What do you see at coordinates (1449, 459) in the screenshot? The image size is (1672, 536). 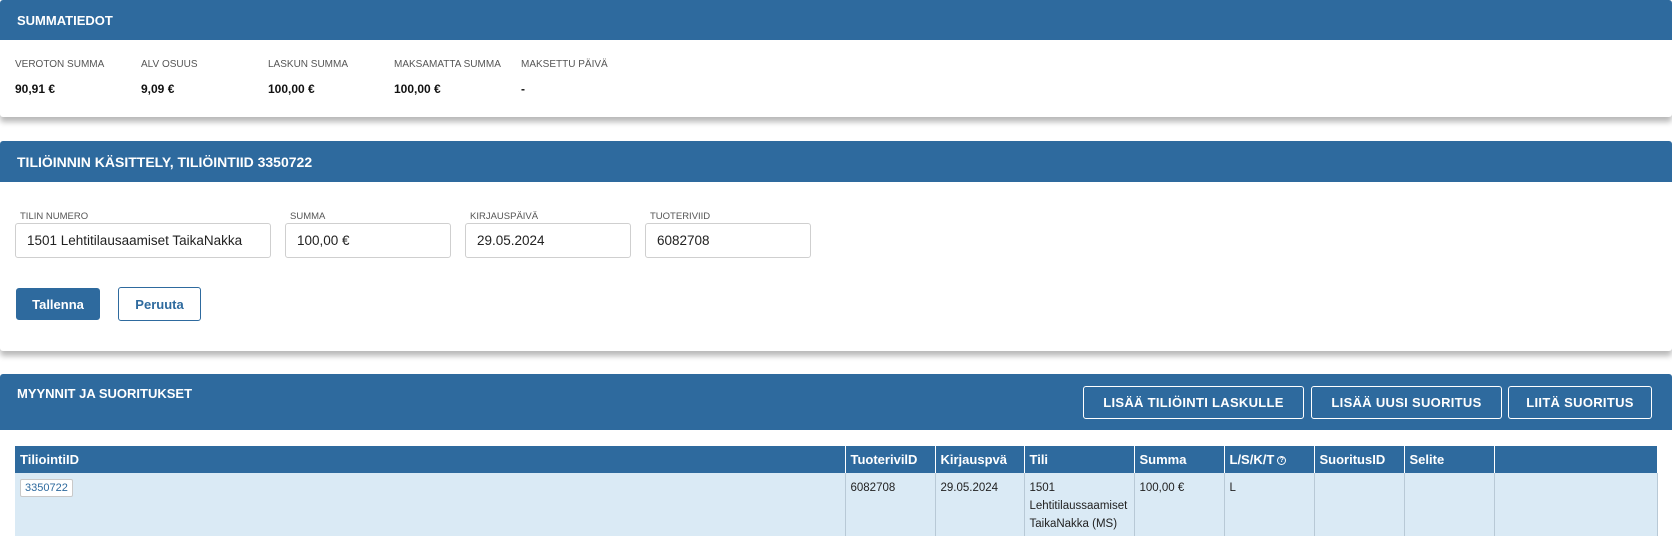 I see `column-header: Selite` at bounding box center [1449, 459].